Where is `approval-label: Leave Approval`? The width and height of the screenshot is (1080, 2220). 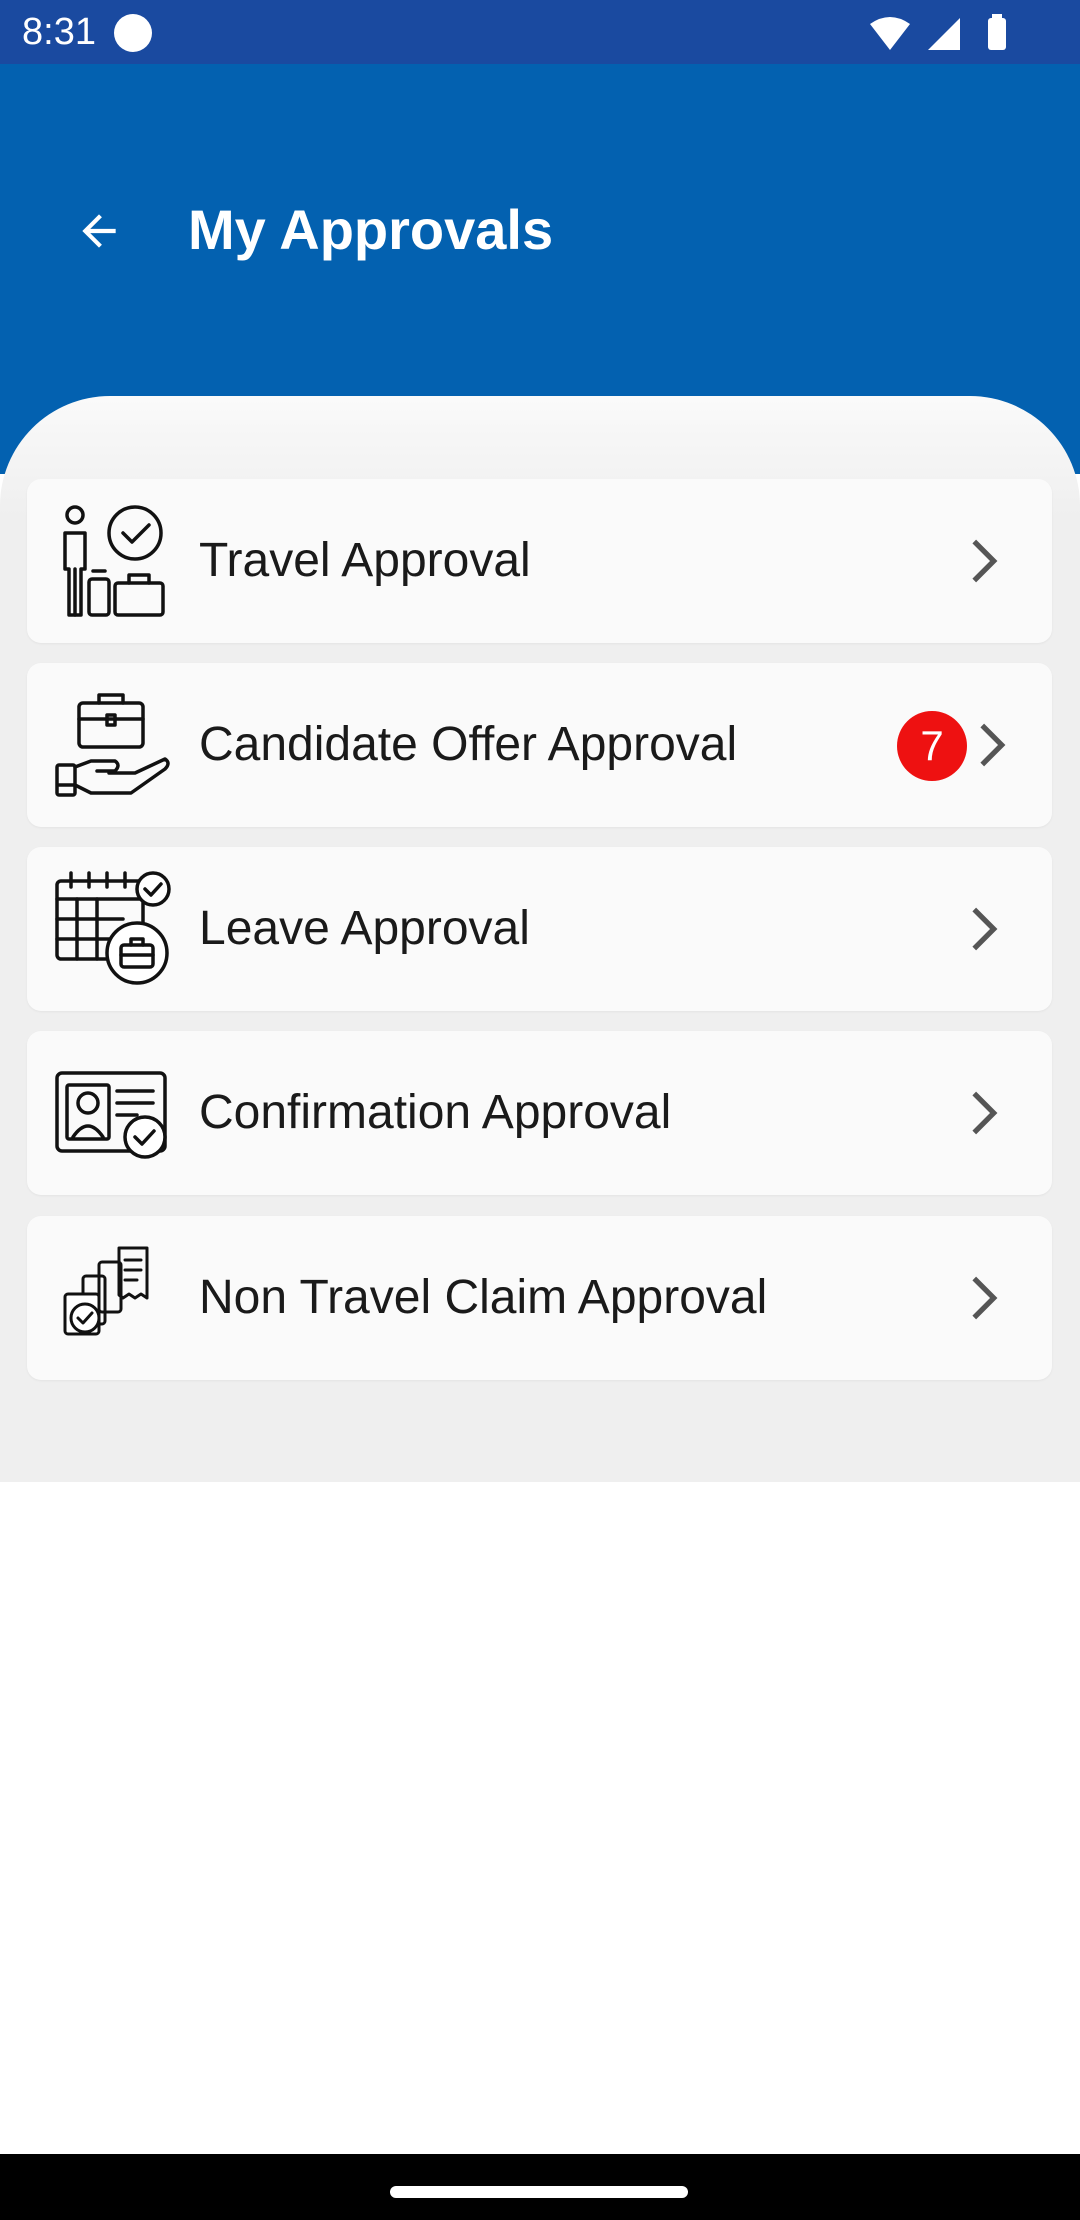 approval-label: Leave Approval is located at coordinates (364, 928).